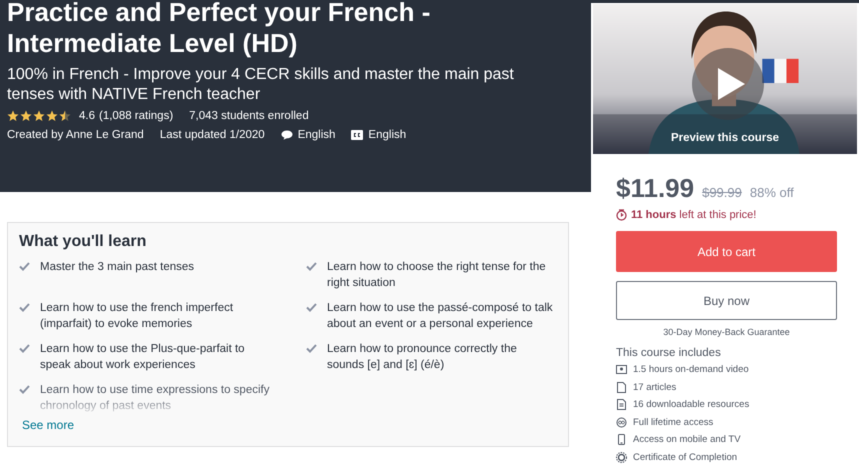  What do you see at coordinates (655, 188) in the screenshot?
I see `price: $11.99` at bounding box center [655, 188].